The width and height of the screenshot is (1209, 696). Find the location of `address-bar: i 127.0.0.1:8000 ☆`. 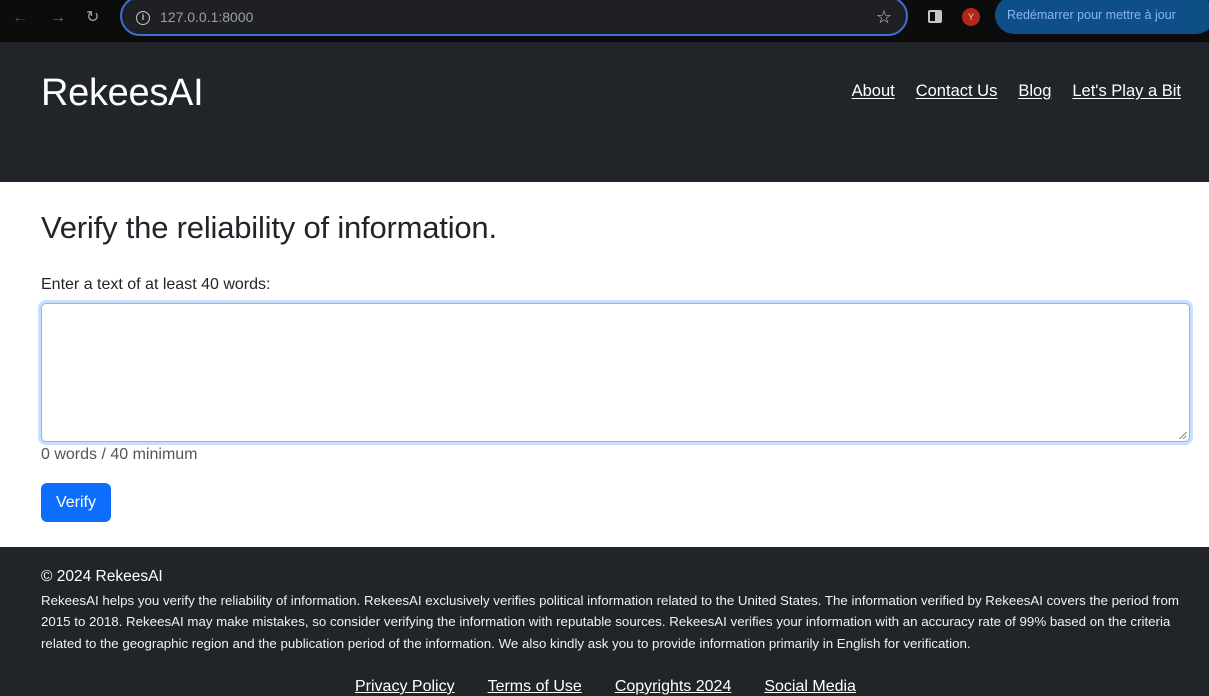

address-bar: i 127.0.0.1:8000 ☆ is located at coordinates (514, 18).